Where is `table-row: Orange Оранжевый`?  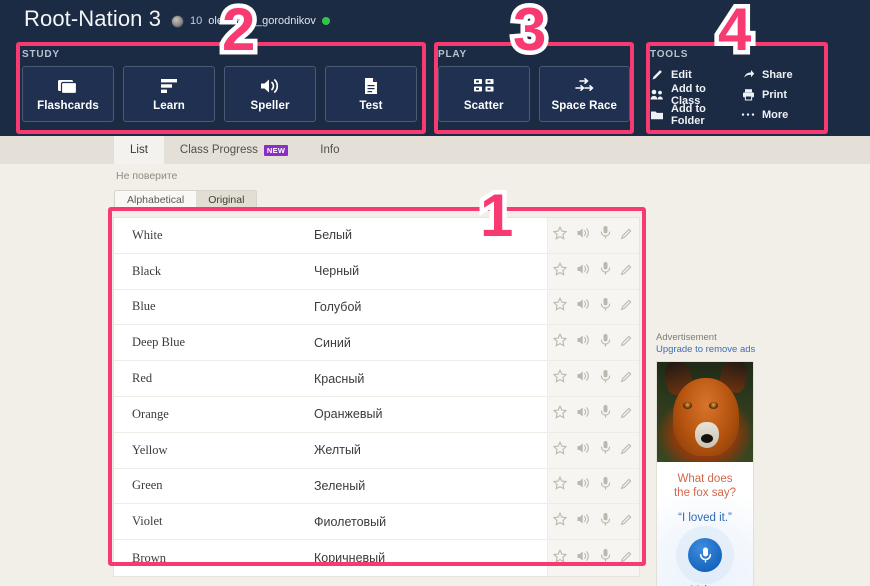
table-row: Orange Оранжевый is located at coordinates (376, 414).